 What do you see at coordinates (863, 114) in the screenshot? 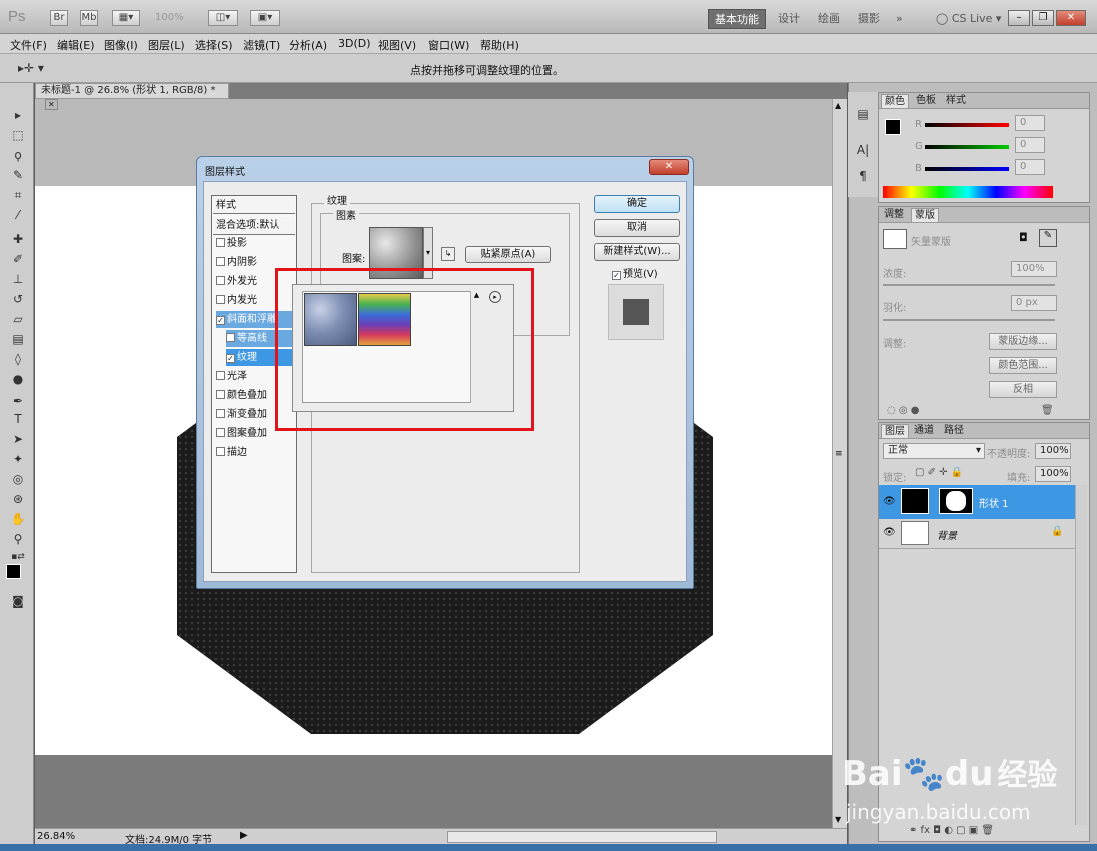
I see `history-panel-icon: ▤` at bounding box center [863, 114].